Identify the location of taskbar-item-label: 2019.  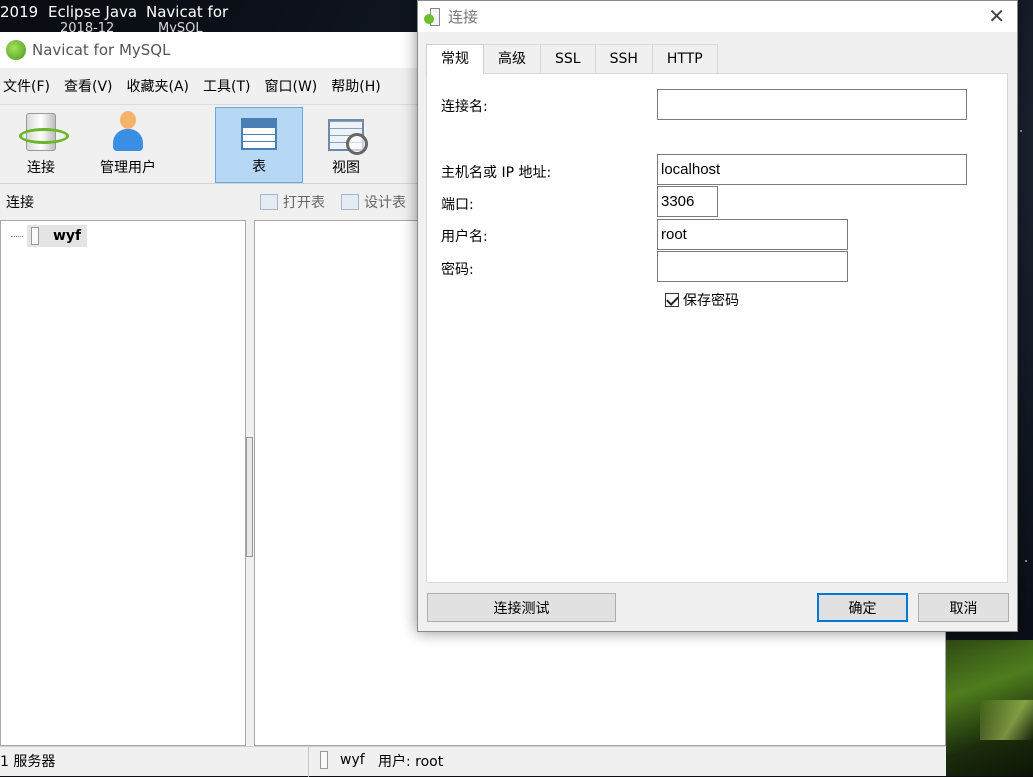
(19, 12).